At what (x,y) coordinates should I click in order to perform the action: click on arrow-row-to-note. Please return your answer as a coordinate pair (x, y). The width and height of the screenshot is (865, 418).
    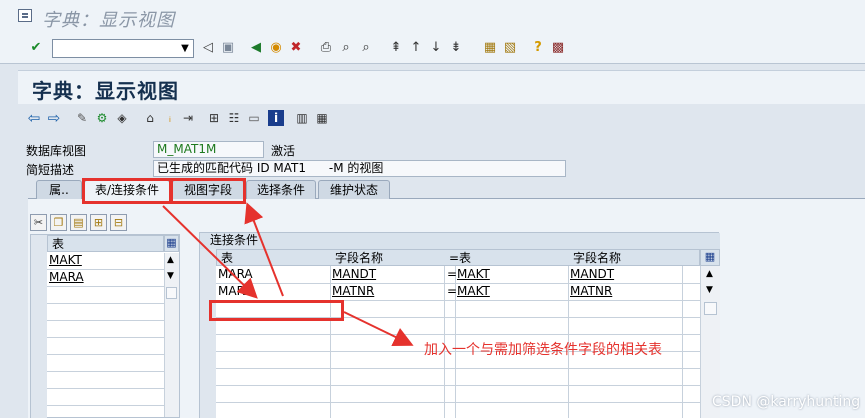
    Looking at the image, I should click on (378, 329).